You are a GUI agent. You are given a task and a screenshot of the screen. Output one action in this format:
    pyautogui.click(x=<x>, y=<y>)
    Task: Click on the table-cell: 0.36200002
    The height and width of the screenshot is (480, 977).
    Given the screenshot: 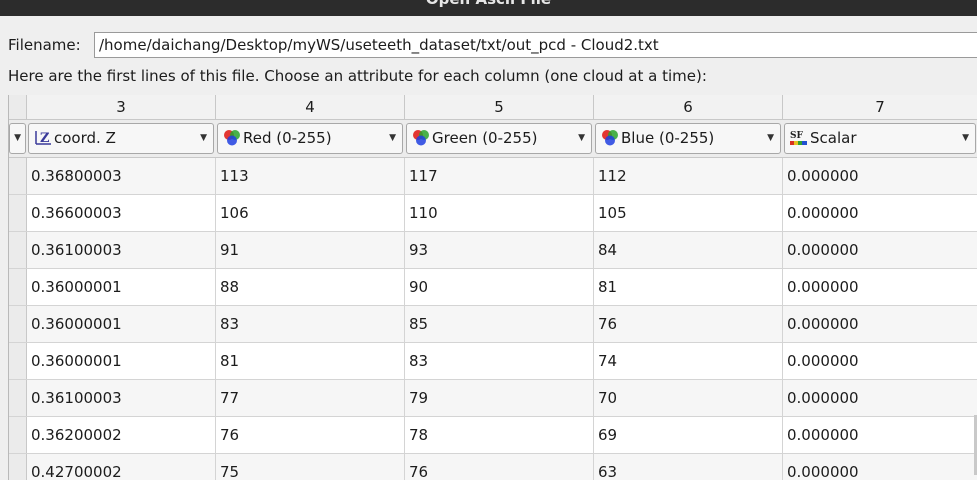 What is the action you would take?
    pyautogui.click(x=121, y=435)
    